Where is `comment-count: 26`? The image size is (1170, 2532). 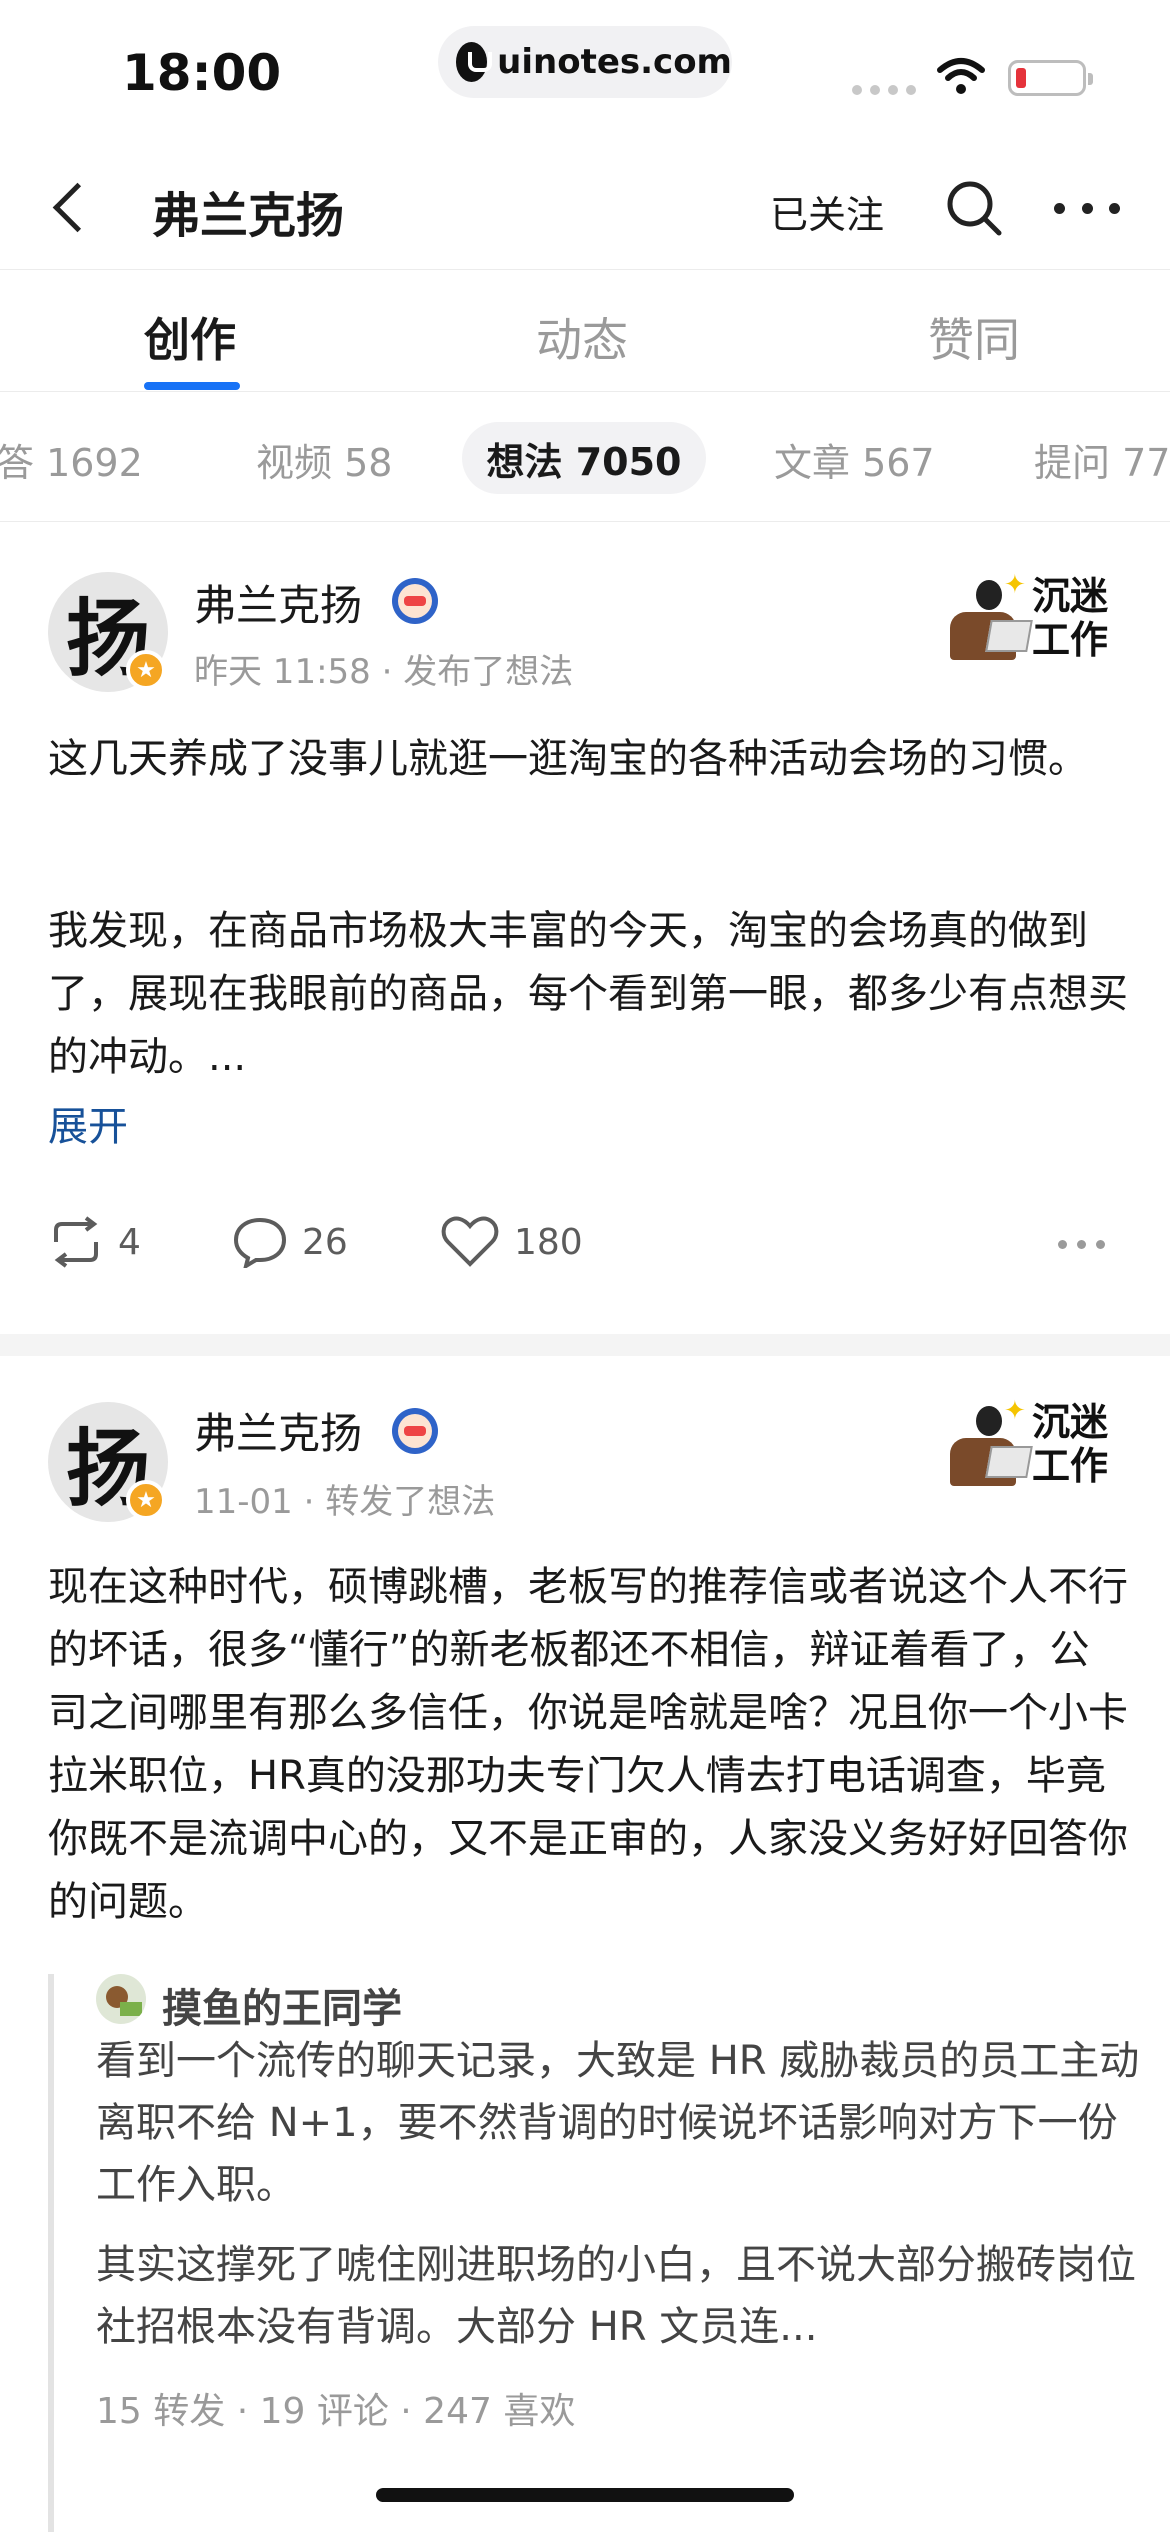
comment-count: 26 is located at coordinates (325, 1242).